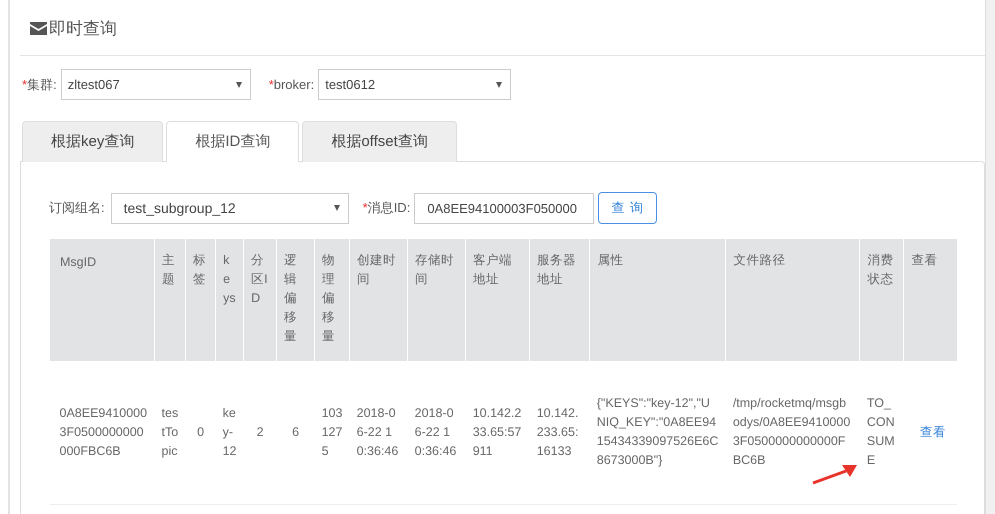 The height and width of the screenshot is (514, 995). What do you see at coordinates (291, 85) in the screenshot?
I see `field-label: *broker:` at bounding box center [291, 85].